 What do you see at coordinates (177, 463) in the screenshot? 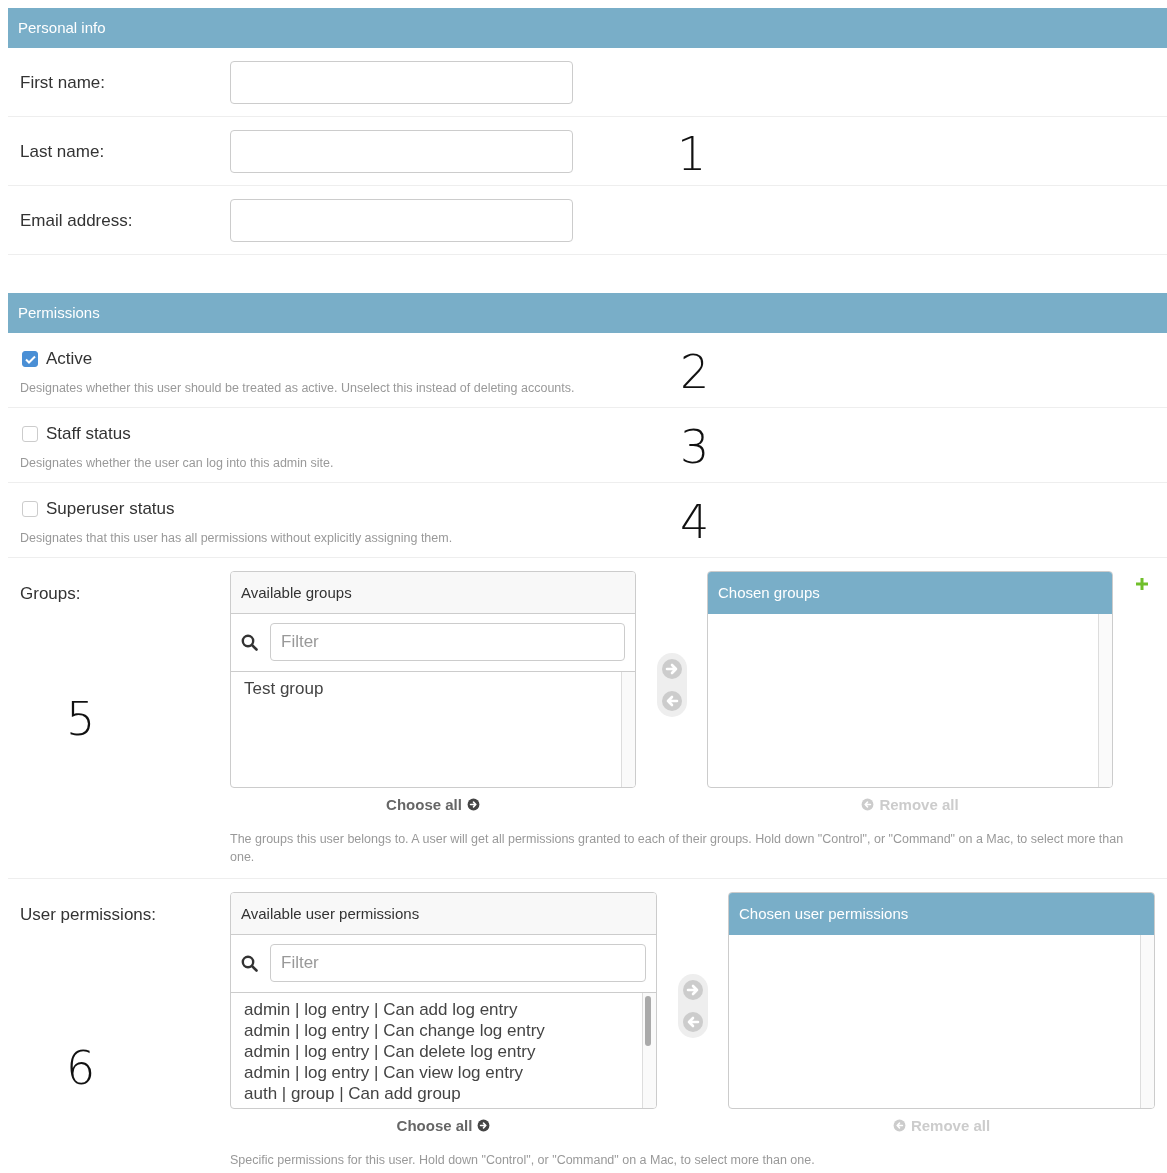
I see `help-text: Designates whether the user can log into this admin site.` at bounding box center [177, 463].